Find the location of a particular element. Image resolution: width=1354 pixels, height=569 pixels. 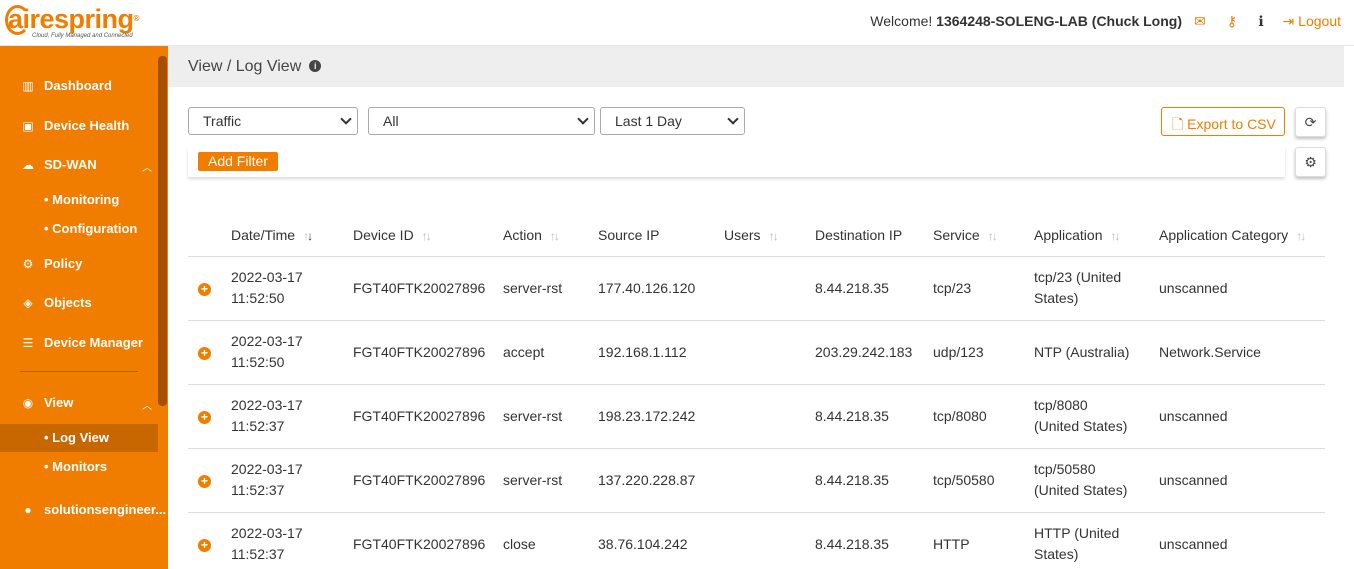

column-header-datetime: Date/Time ↑↓ is located at coordinates (272, 235).